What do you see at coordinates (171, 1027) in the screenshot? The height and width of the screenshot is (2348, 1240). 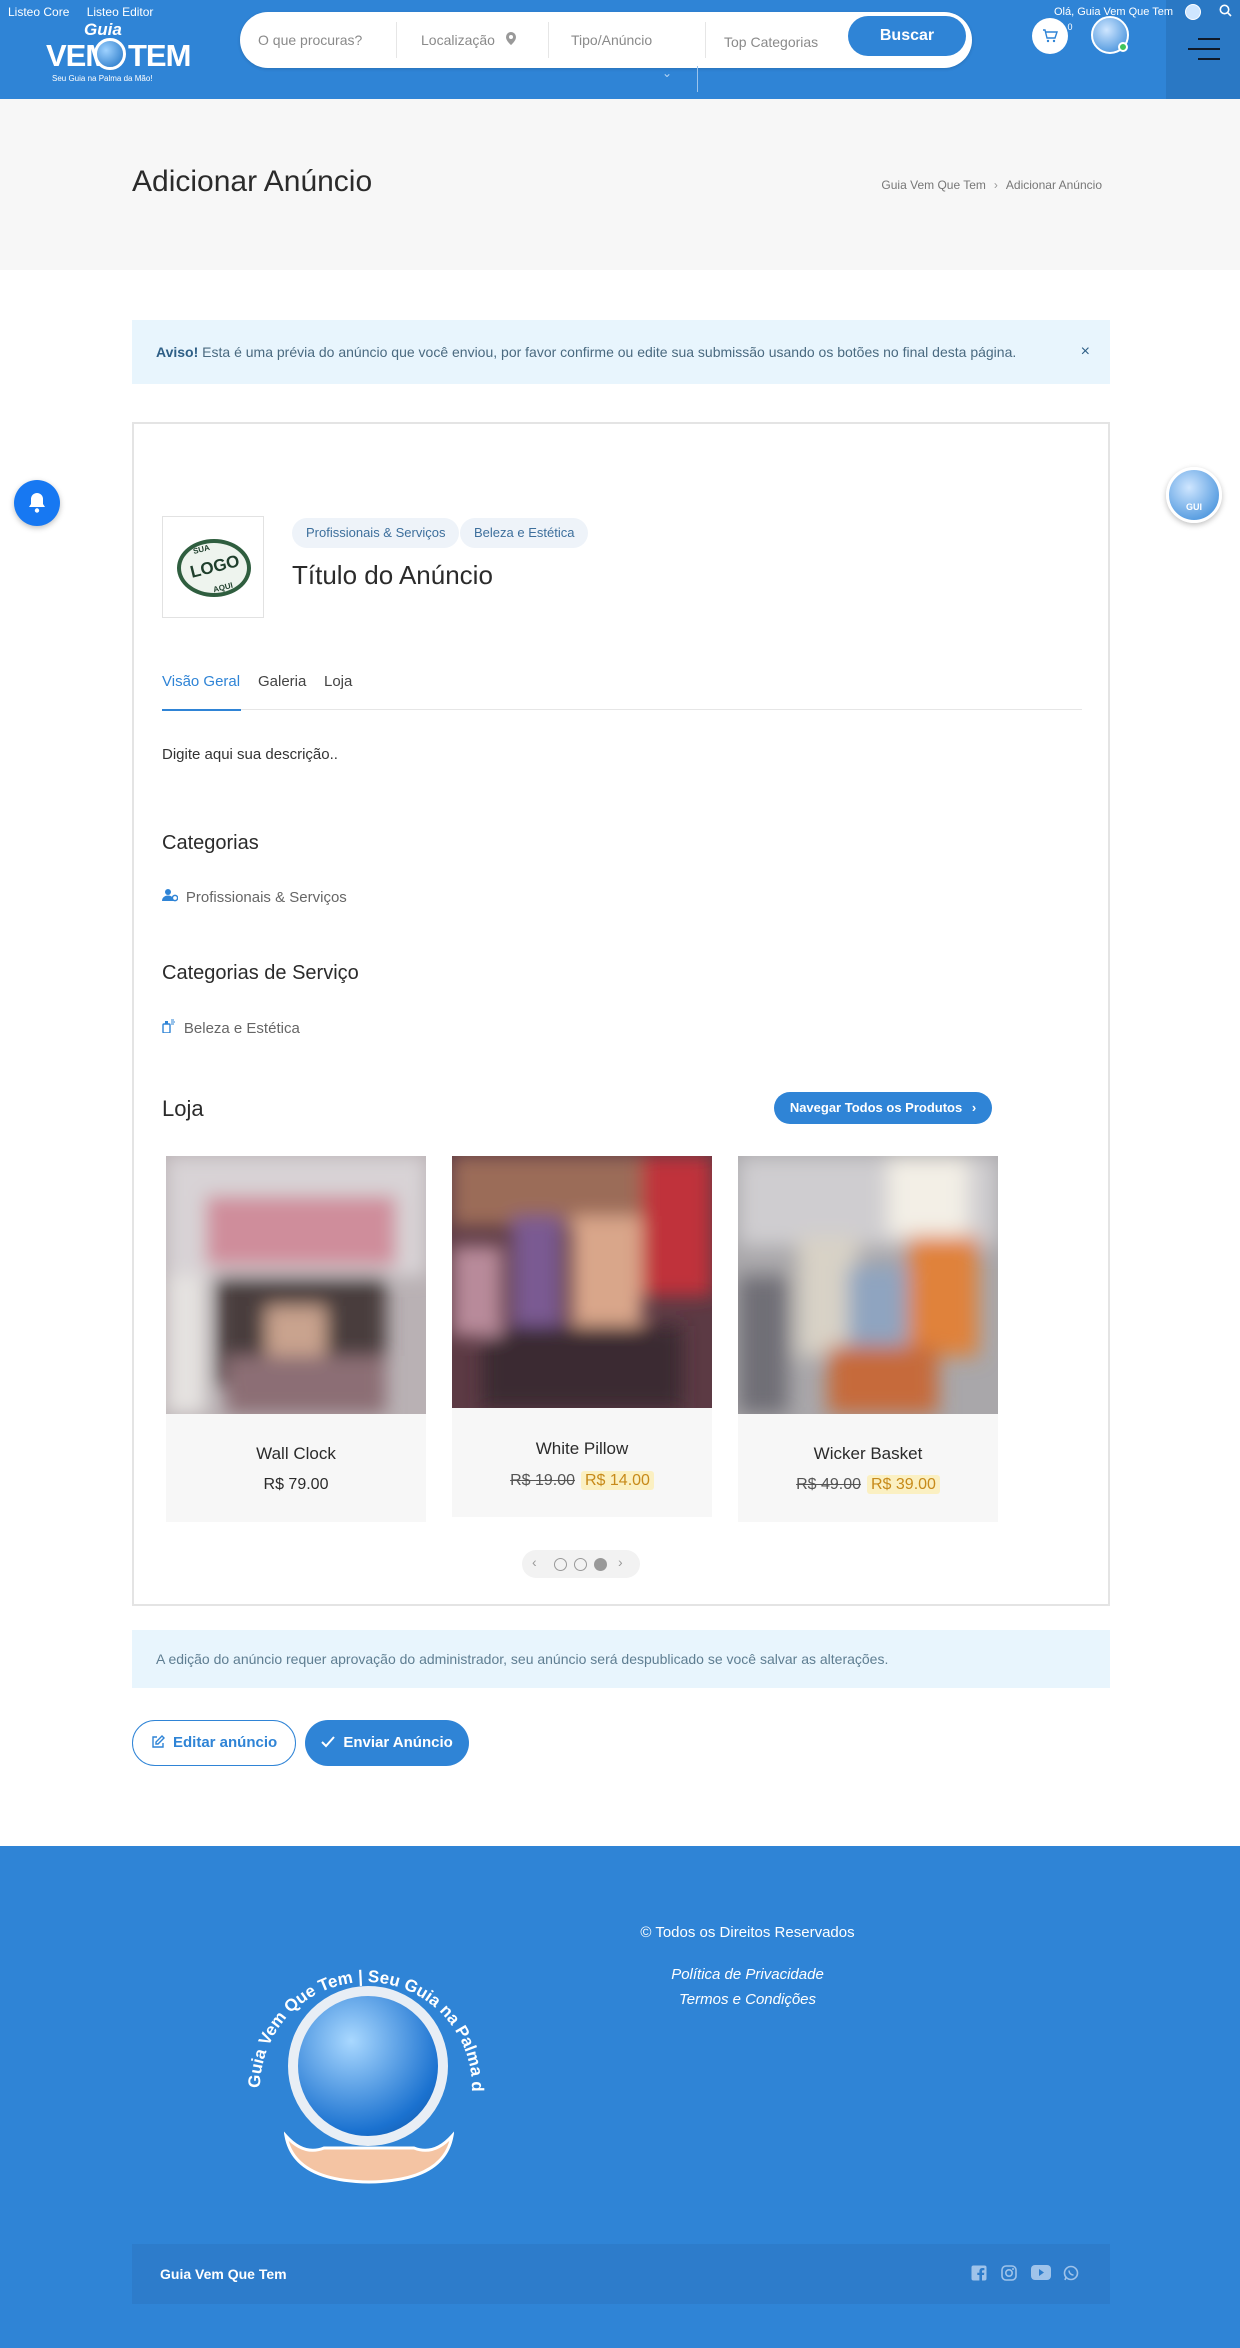 I see `spray-bottle-icon` at bounding box center [171, 1027].